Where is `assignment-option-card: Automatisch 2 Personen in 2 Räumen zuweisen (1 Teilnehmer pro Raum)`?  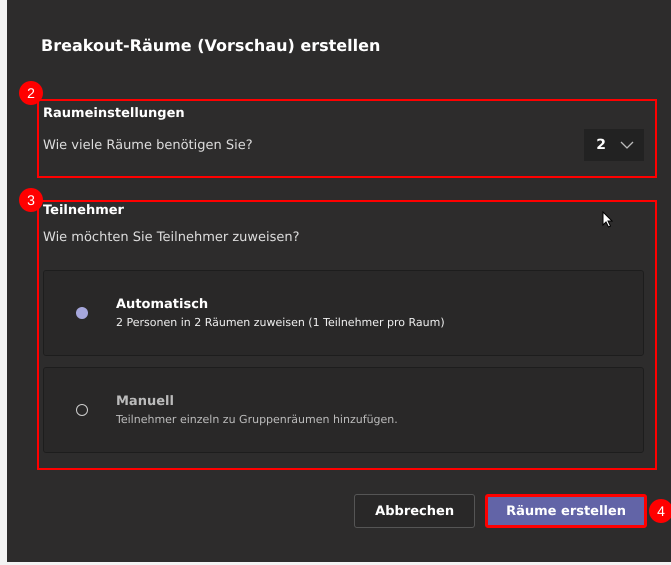 assignment-option-card: Automatisch 2 Personen in 2 Räumen zuweisen (1 Teilnehmer pro Raum) is located at coordinates (343, 313).